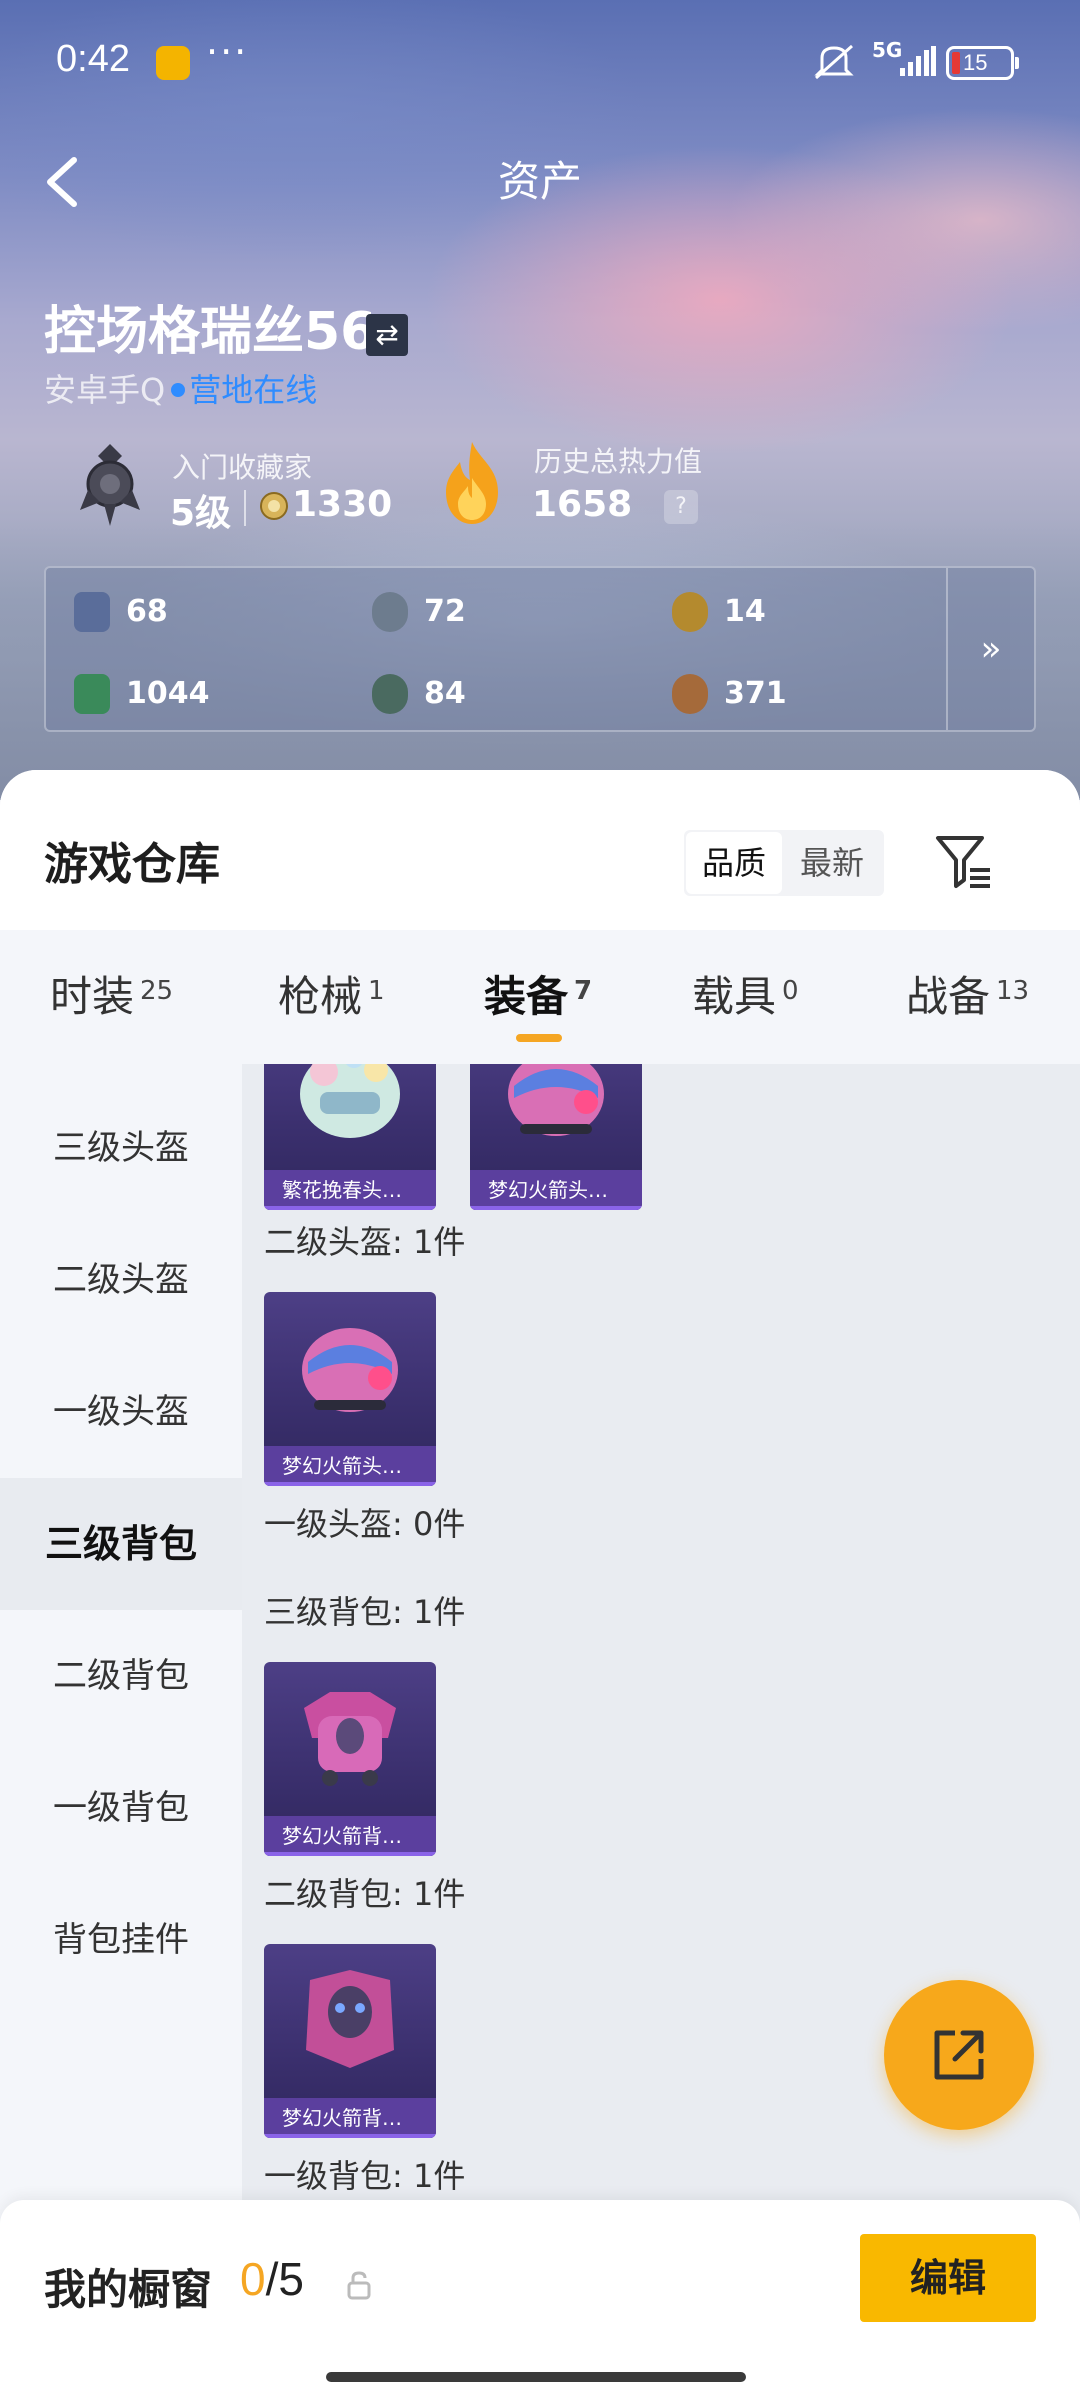 Image resolution: width=1080 pixels, height=2400 pixels. What do you see at coordinates (975, 62) in the screenshot?
I see `battery-level: 15` at bounding box center [975, 62].